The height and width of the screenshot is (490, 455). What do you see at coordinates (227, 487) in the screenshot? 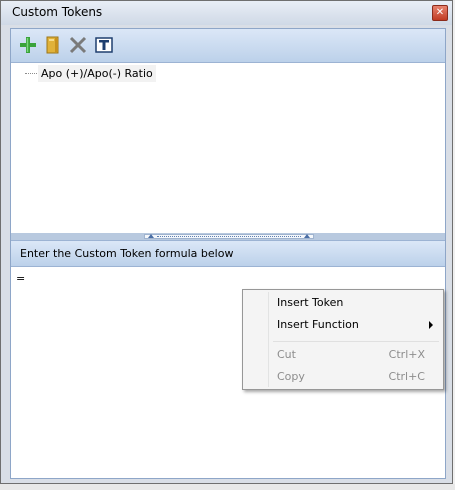
I see `background-strip` at bounding box center [227, 487].